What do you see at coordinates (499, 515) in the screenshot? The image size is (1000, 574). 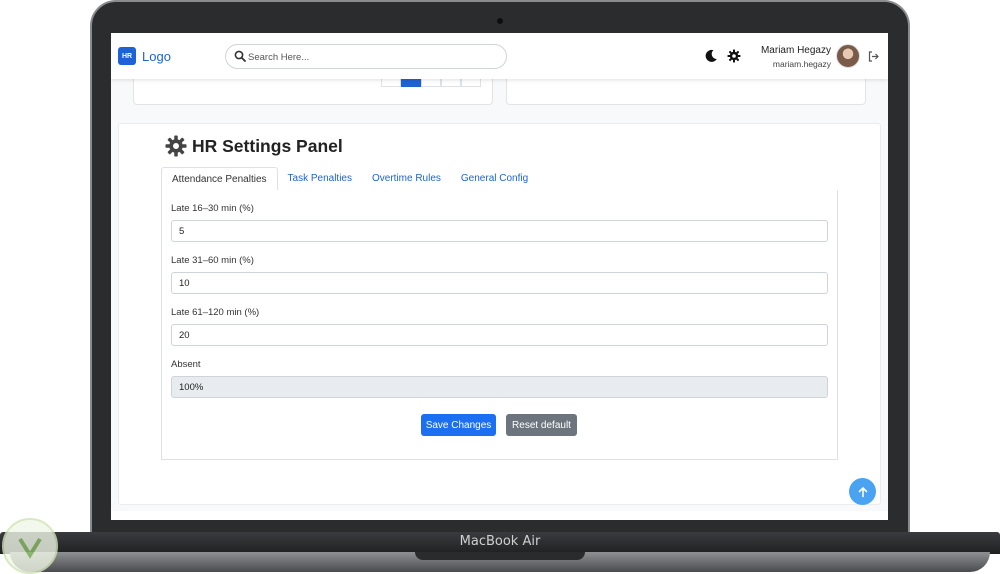 I see `bottom-strip` at bounding box center [499, 515].